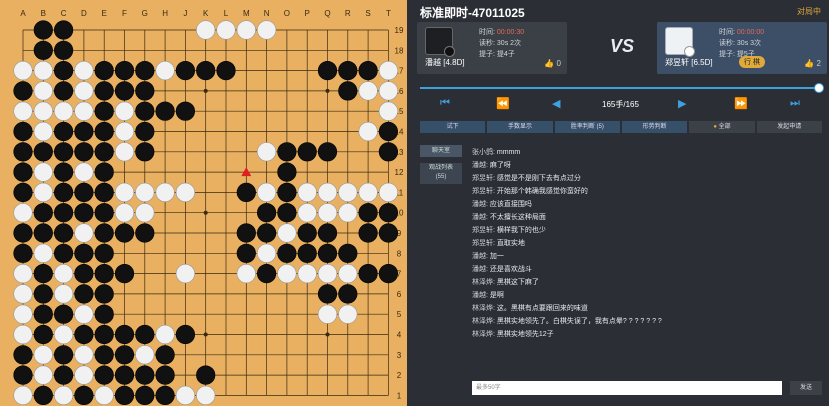 The width and height of the screenshot is (829, 406). I want to click on next-move-button: ▶, so click(682, 103).